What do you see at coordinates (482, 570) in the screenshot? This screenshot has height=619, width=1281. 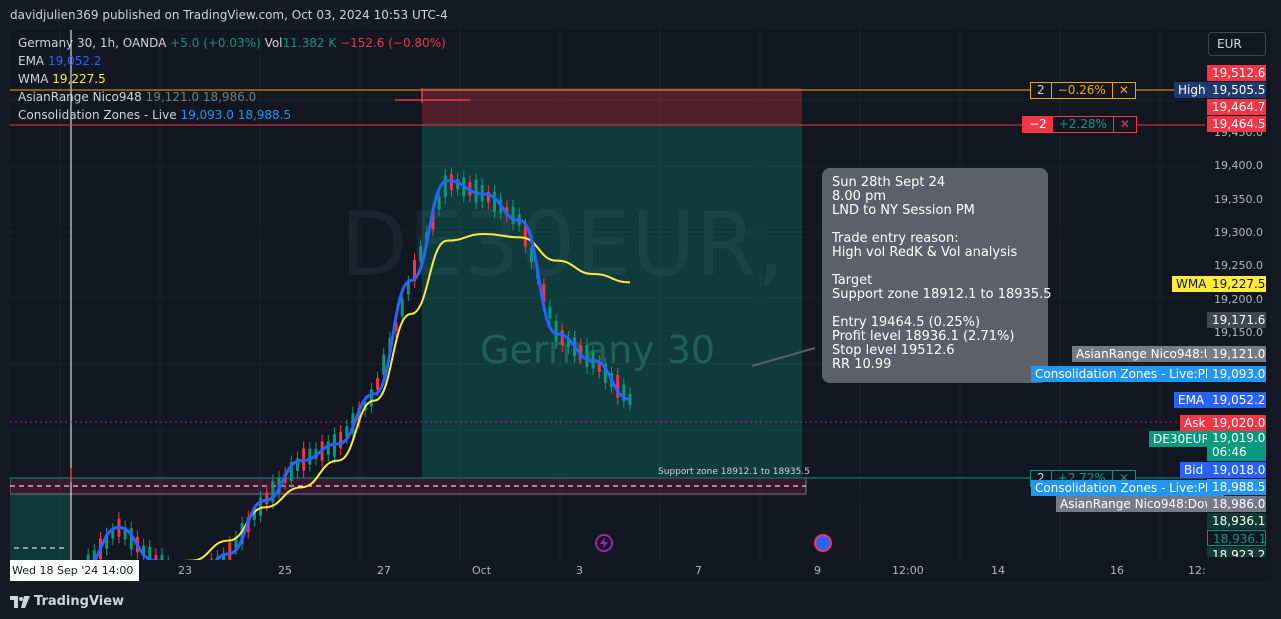 I see `time-tick: Oct` at bounding box center [482, 570].